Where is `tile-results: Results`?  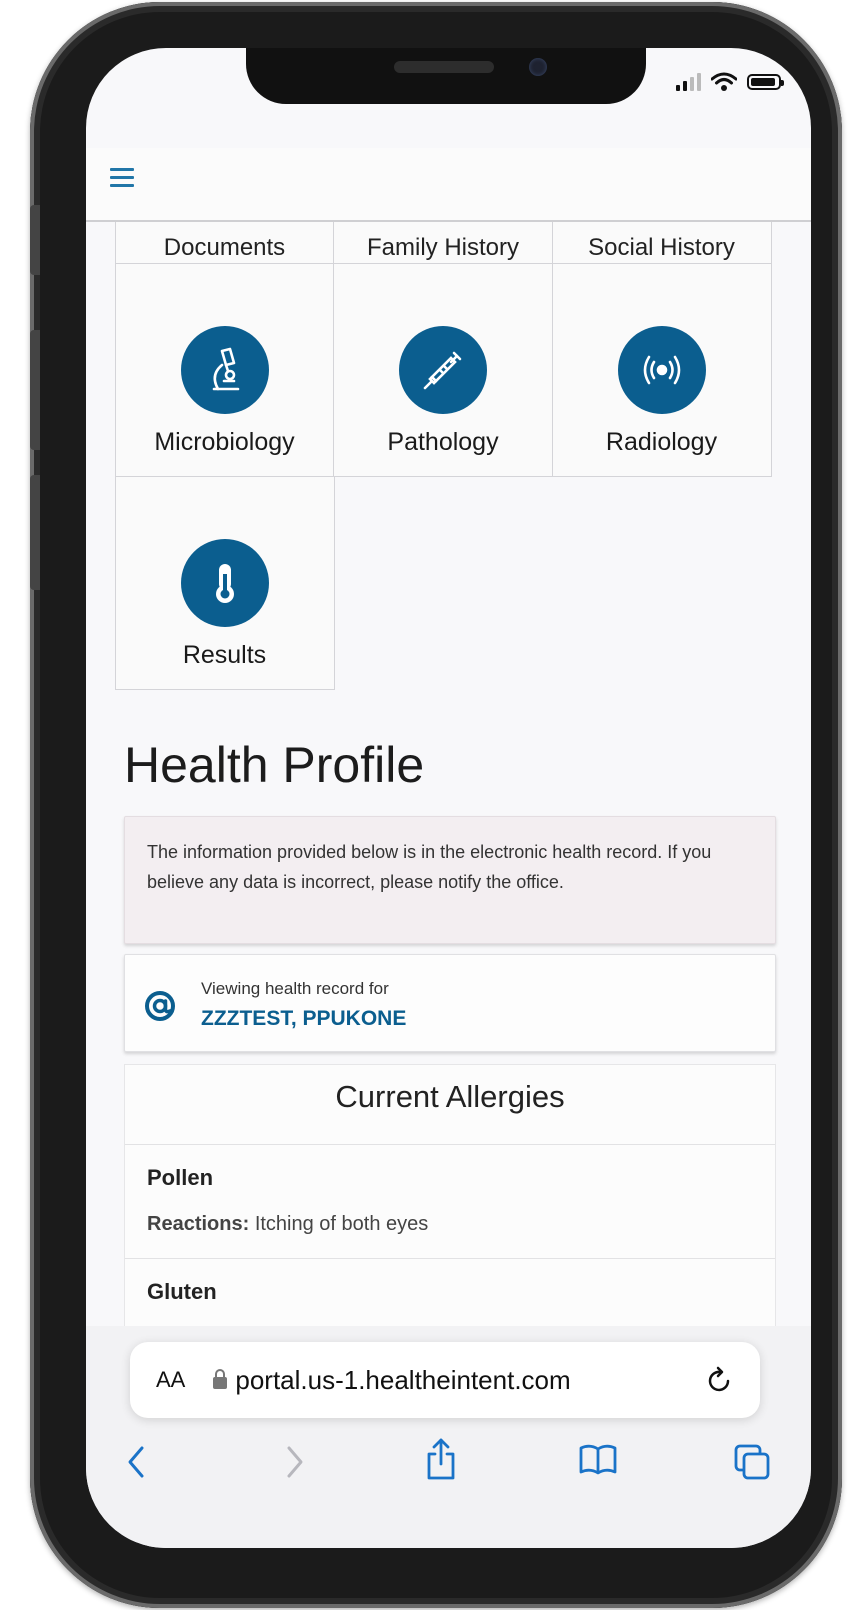
tile-results: Results is located at coordinates (224, 582).